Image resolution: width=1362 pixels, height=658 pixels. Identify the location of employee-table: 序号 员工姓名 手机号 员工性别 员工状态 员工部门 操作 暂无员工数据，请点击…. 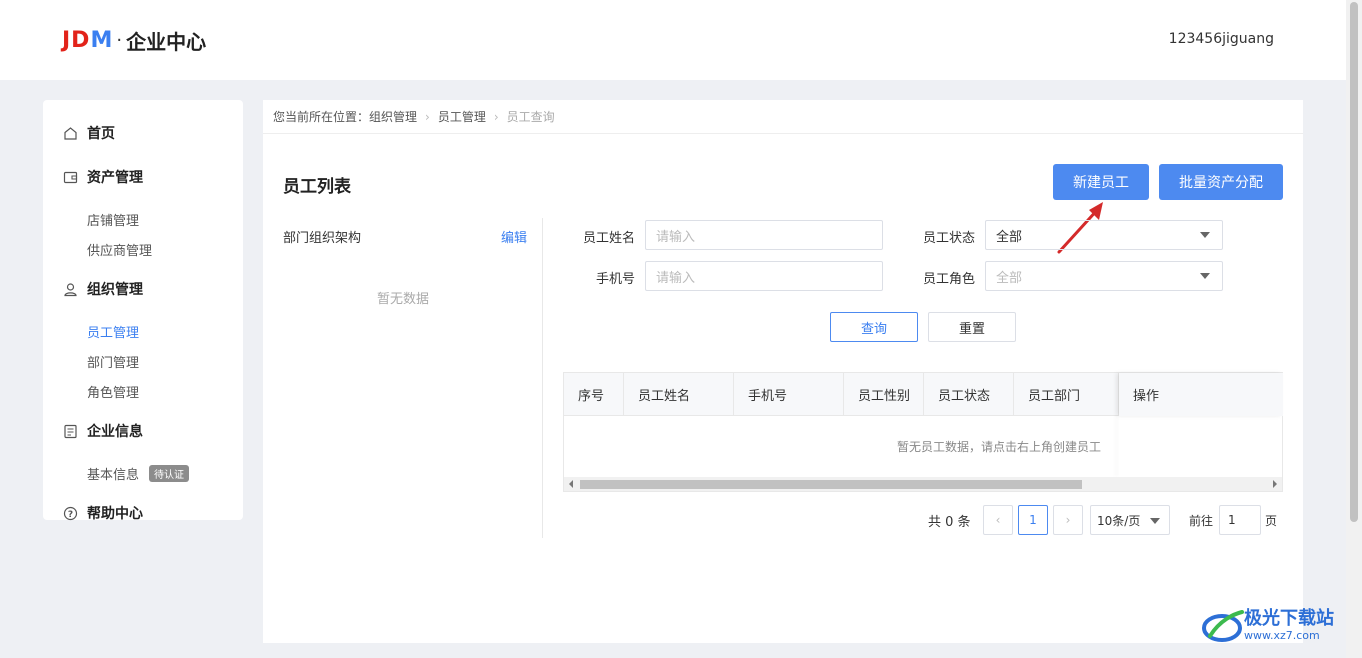
(923, 432).